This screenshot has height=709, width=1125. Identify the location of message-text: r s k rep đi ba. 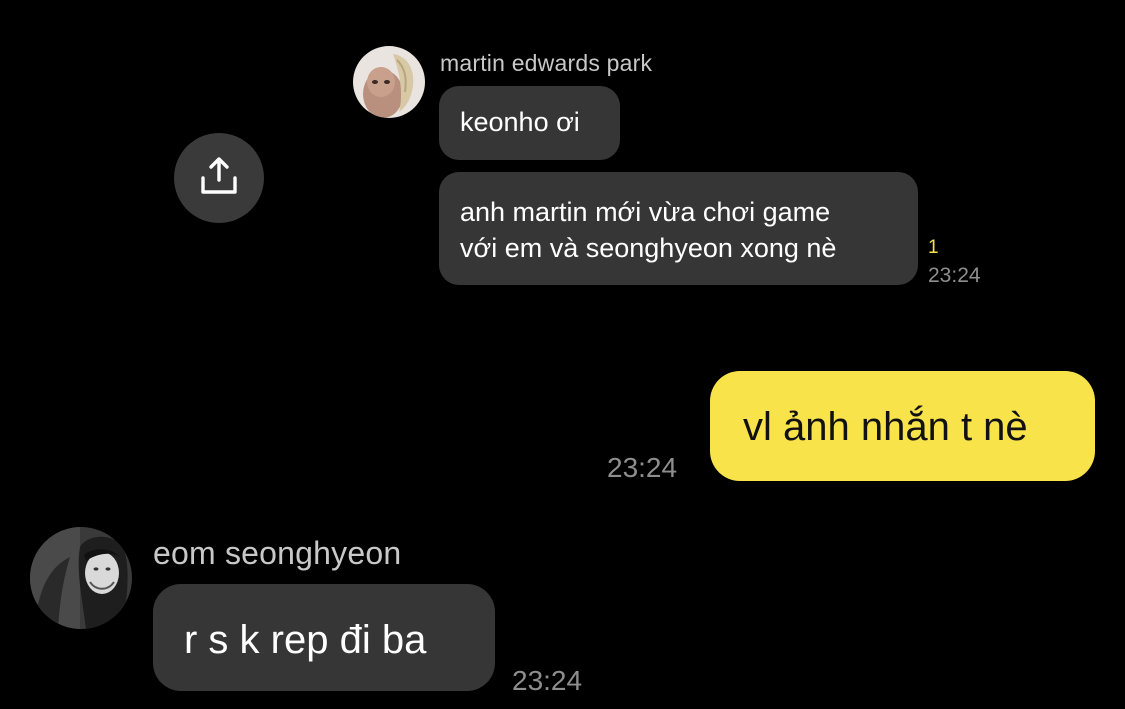
(305, 640).